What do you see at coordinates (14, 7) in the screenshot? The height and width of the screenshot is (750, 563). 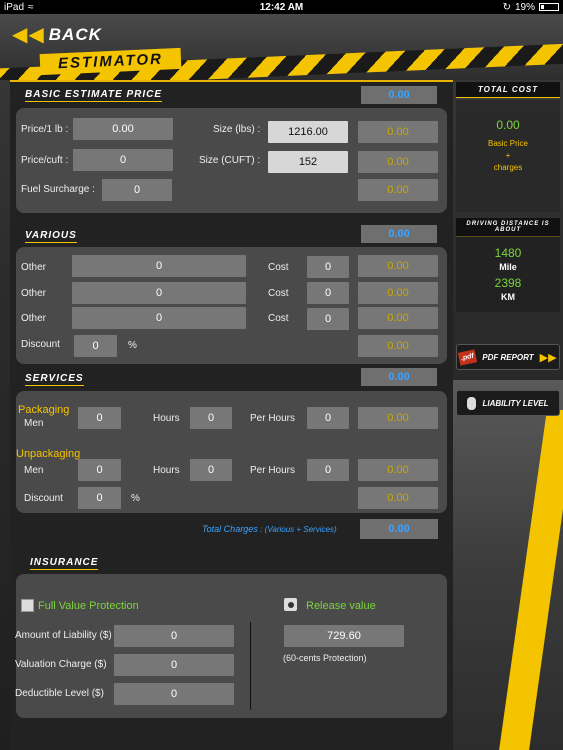 I see `device-label: iPad` at bounding box center [14, 7].